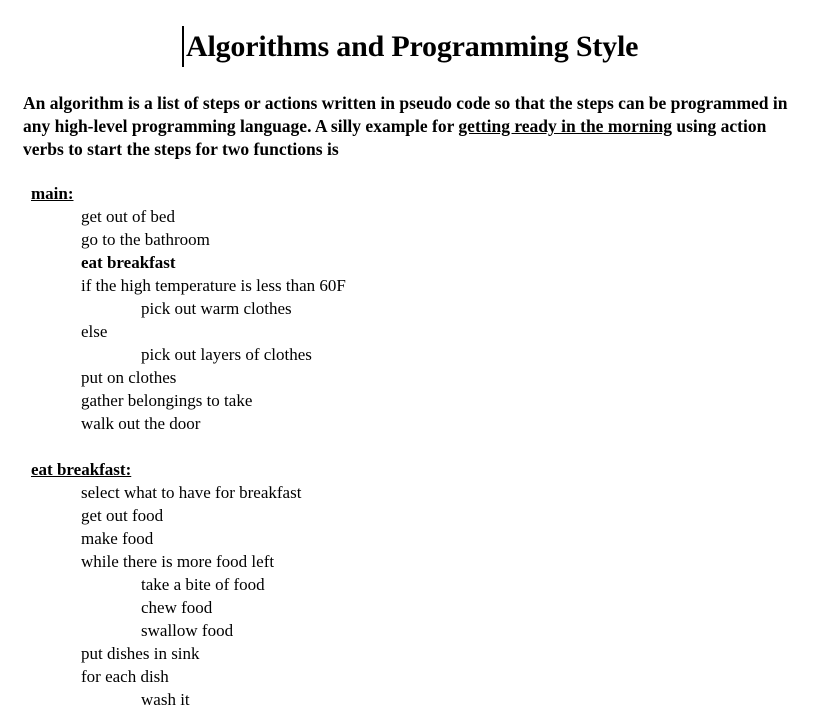 The height and width of the screenshot is (719, 834). Describe the element at coordinates (216, 308) in the screenshot. I see `pseudocode-line: pick out warm clothes` at that location.